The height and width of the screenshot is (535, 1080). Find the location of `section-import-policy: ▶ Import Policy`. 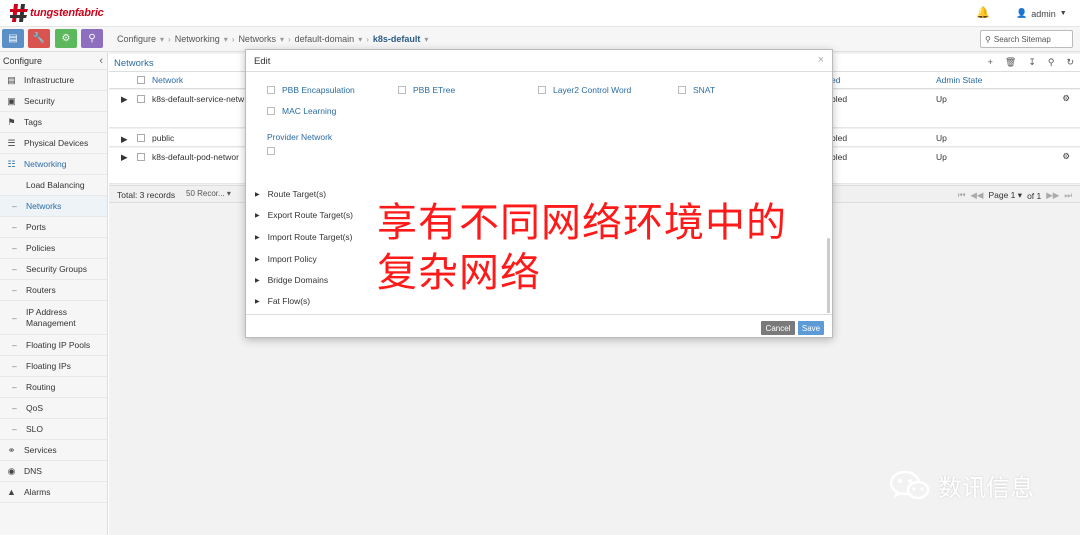

section-import-policy: ▶ Import Policy is located at coordinates (286, 259).